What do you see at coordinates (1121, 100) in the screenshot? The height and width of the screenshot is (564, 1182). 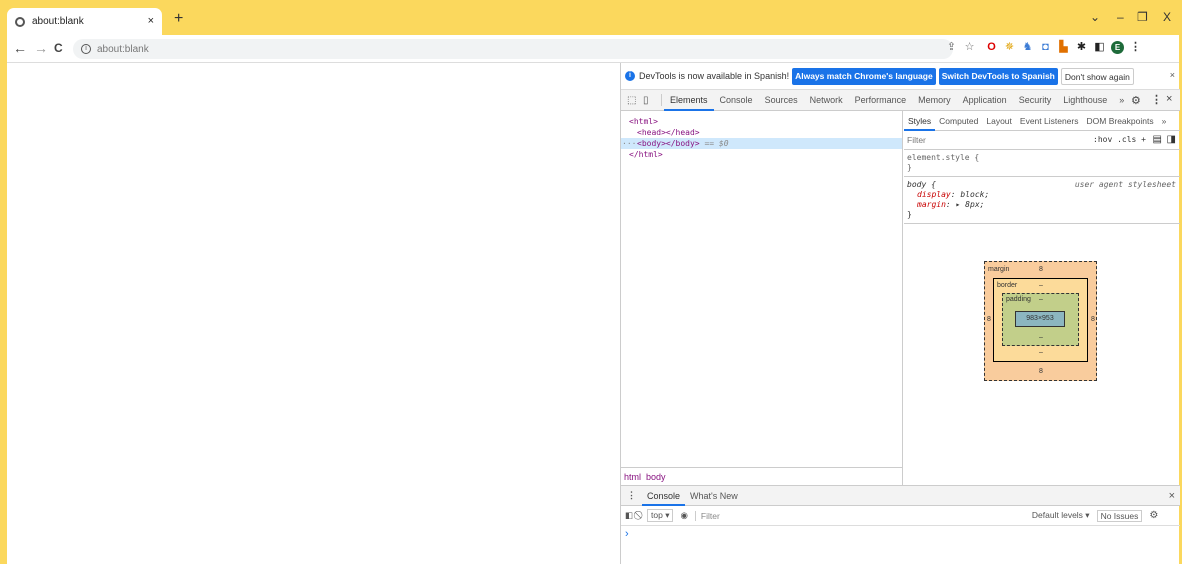 I see `more-tabs-icon: »` at bounding box center [1121, 100].